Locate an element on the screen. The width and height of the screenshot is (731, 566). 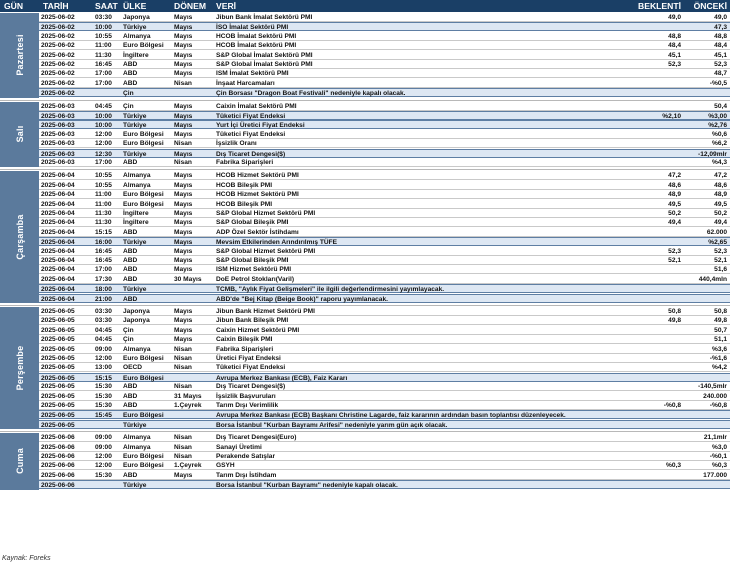
day-label: Cuma is located at coordinates (19, 461).